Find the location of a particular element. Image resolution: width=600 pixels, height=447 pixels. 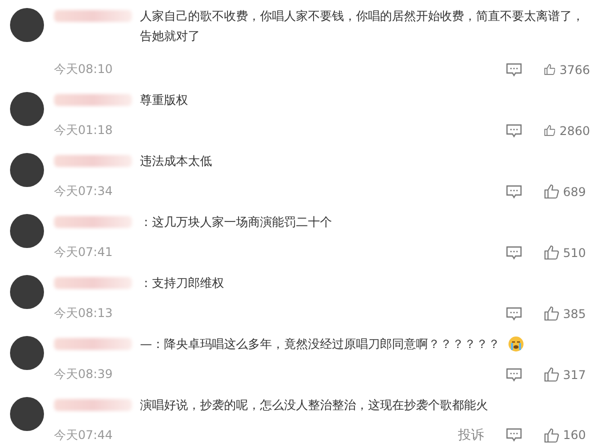

comment-time: 今天08:10 is located at coordinates (83, 69).